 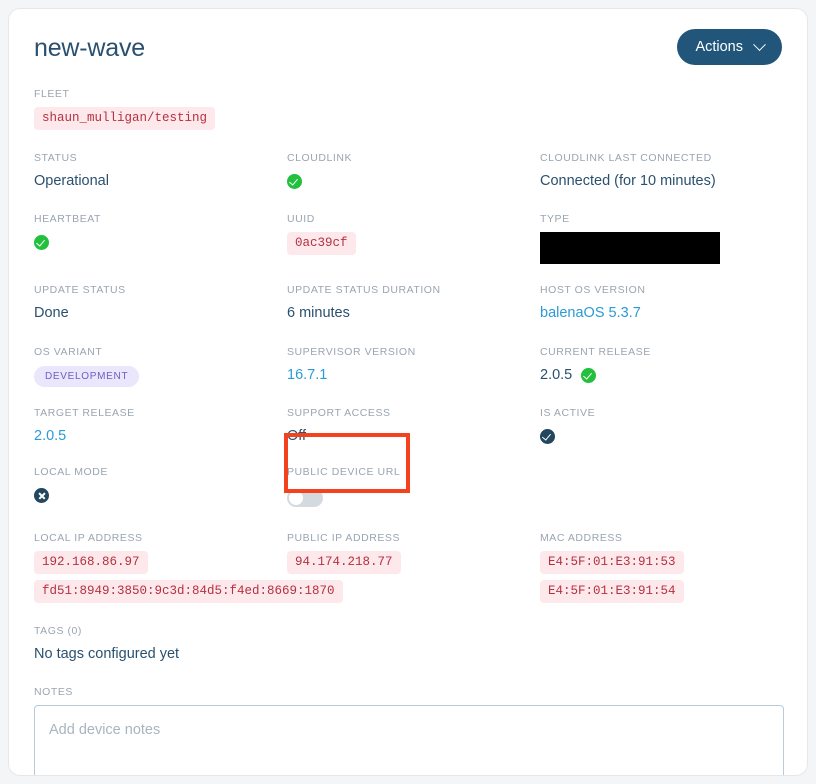 What do you see at coordinates (595, 352) in the screenshot?
I see `field-label-current-release: CURRENT RELEASE` at bounding box center [595, 352].